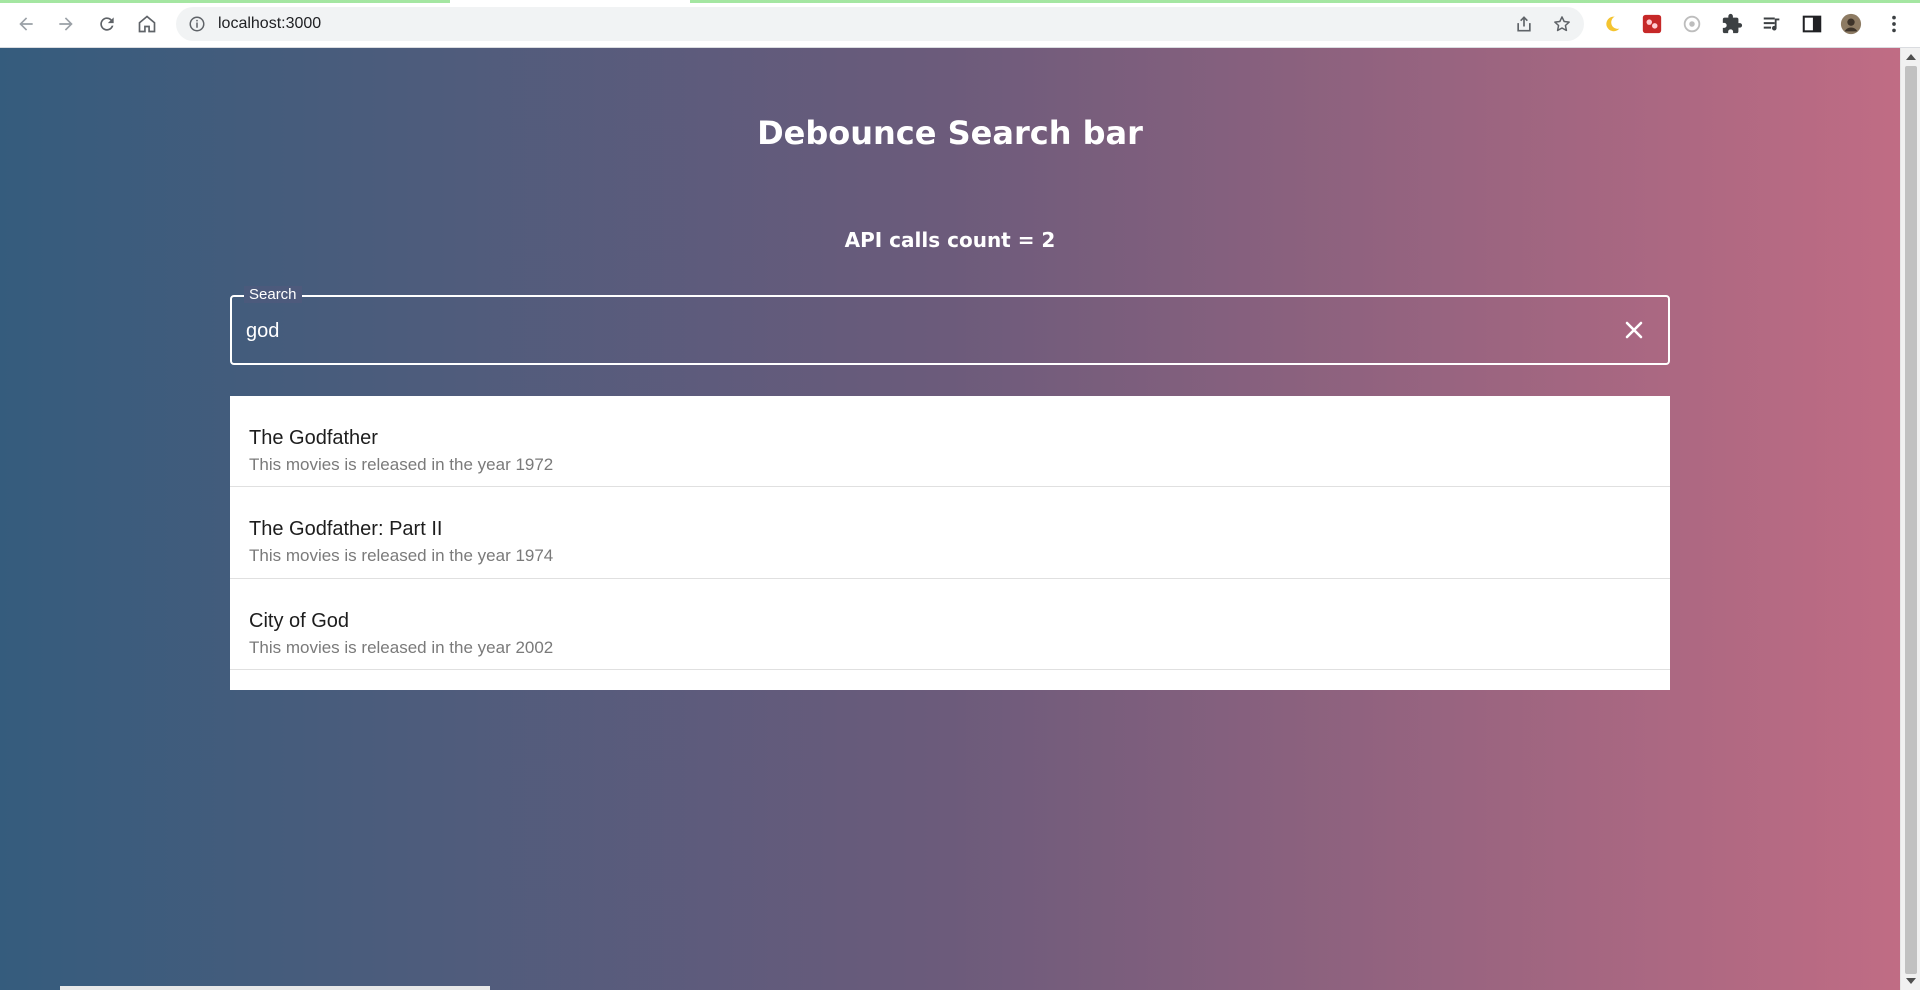 This screenshot has height=990, width=1920. I want to click on back-arrow-icon, so click(26, 24).